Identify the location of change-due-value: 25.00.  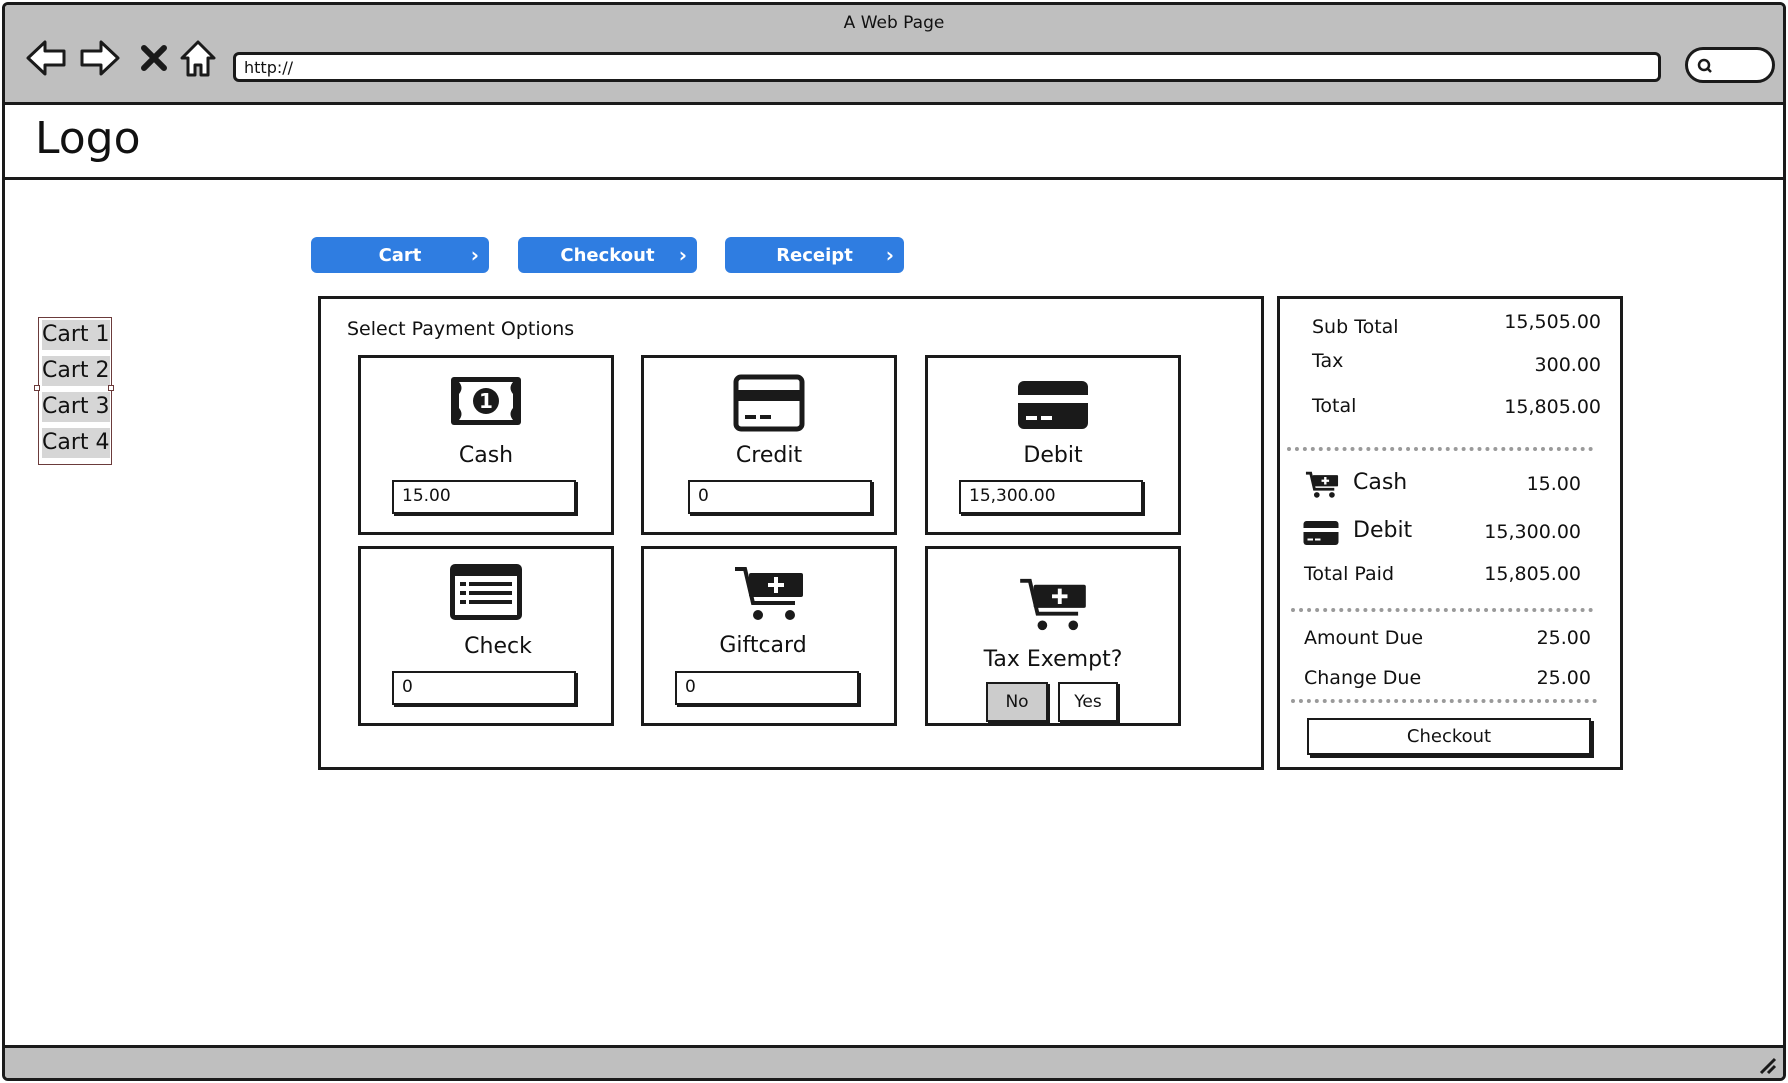
(1563, 678).